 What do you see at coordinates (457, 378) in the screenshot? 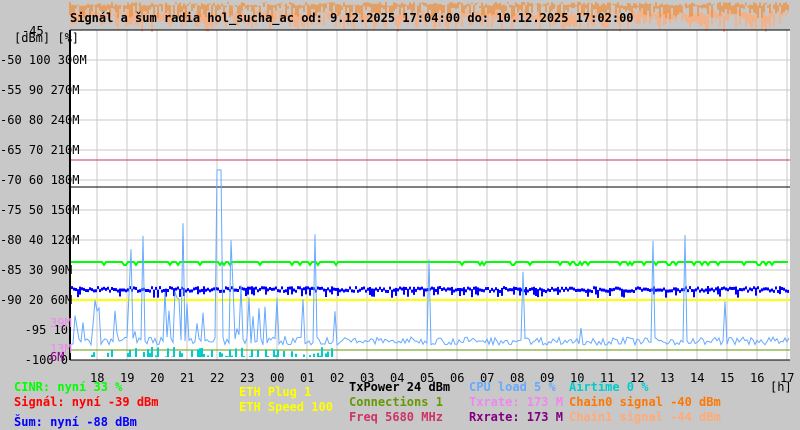
I see `x-axis-label: 06` at bounding box center [457, 378].